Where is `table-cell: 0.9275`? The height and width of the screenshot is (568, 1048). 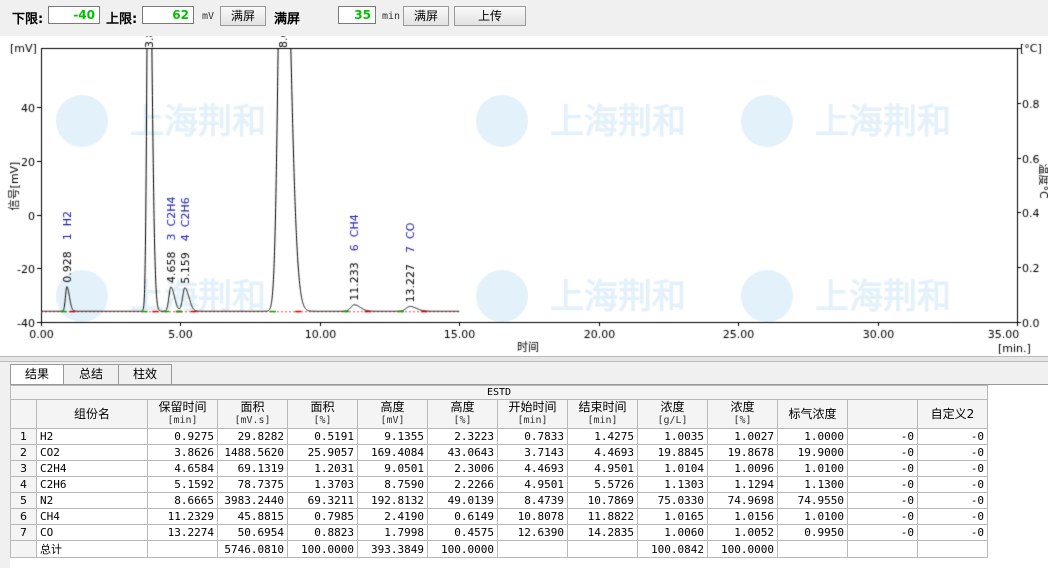
table-cell: 0.9275 is located at coordinates (182, 436).